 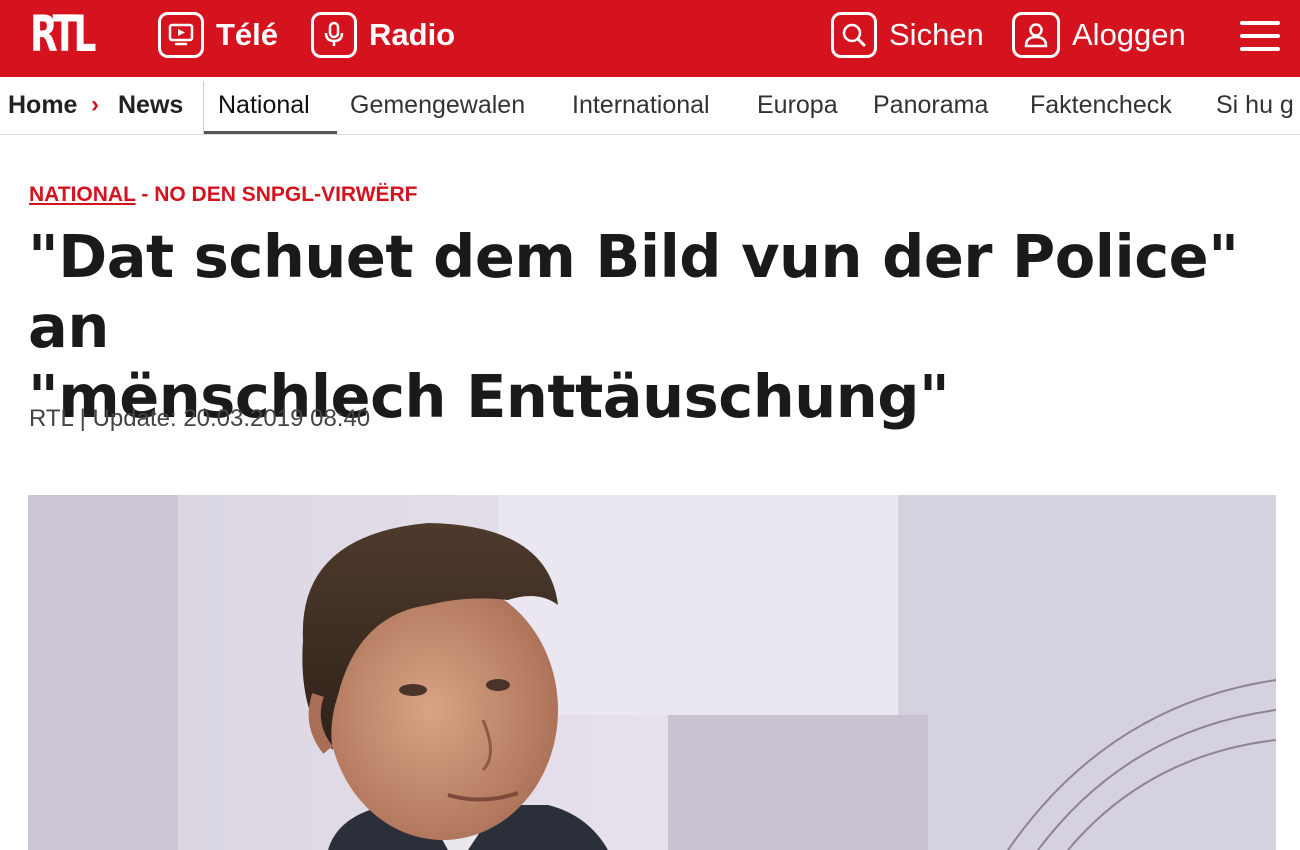 I want to click on radio-button: Radio, so click(x=383, y=35).